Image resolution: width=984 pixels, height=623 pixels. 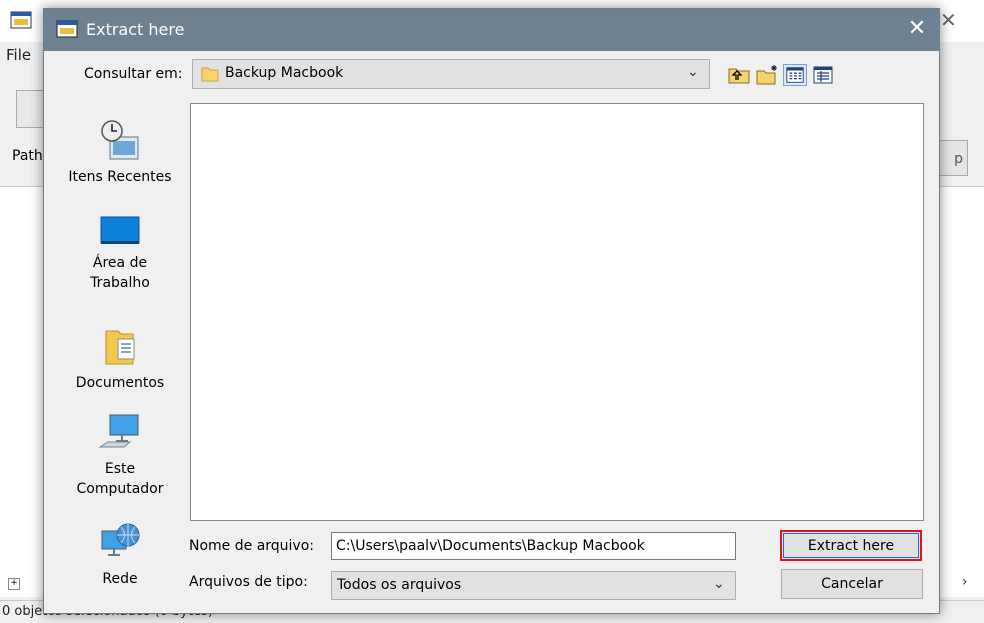 I want to click on folder-icon, so click(x=210, y=74).